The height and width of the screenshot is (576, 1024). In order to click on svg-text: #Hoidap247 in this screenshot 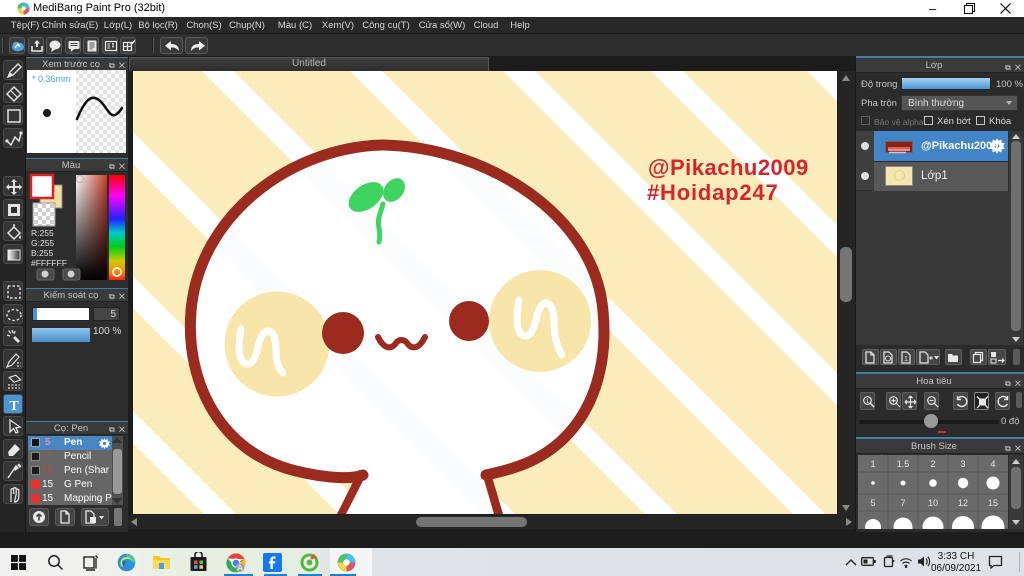, I will do `click(713, 192)`.